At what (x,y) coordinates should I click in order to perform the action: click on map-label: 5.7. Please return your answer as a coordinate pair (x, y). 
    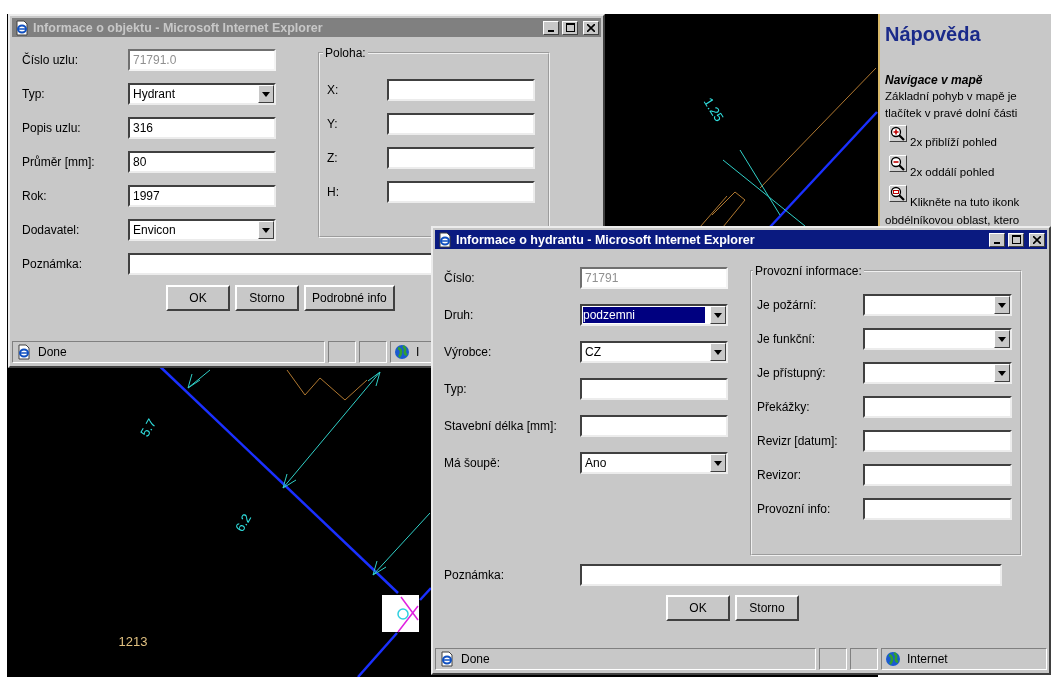
    Looking at the image, I should click on (148, 428).